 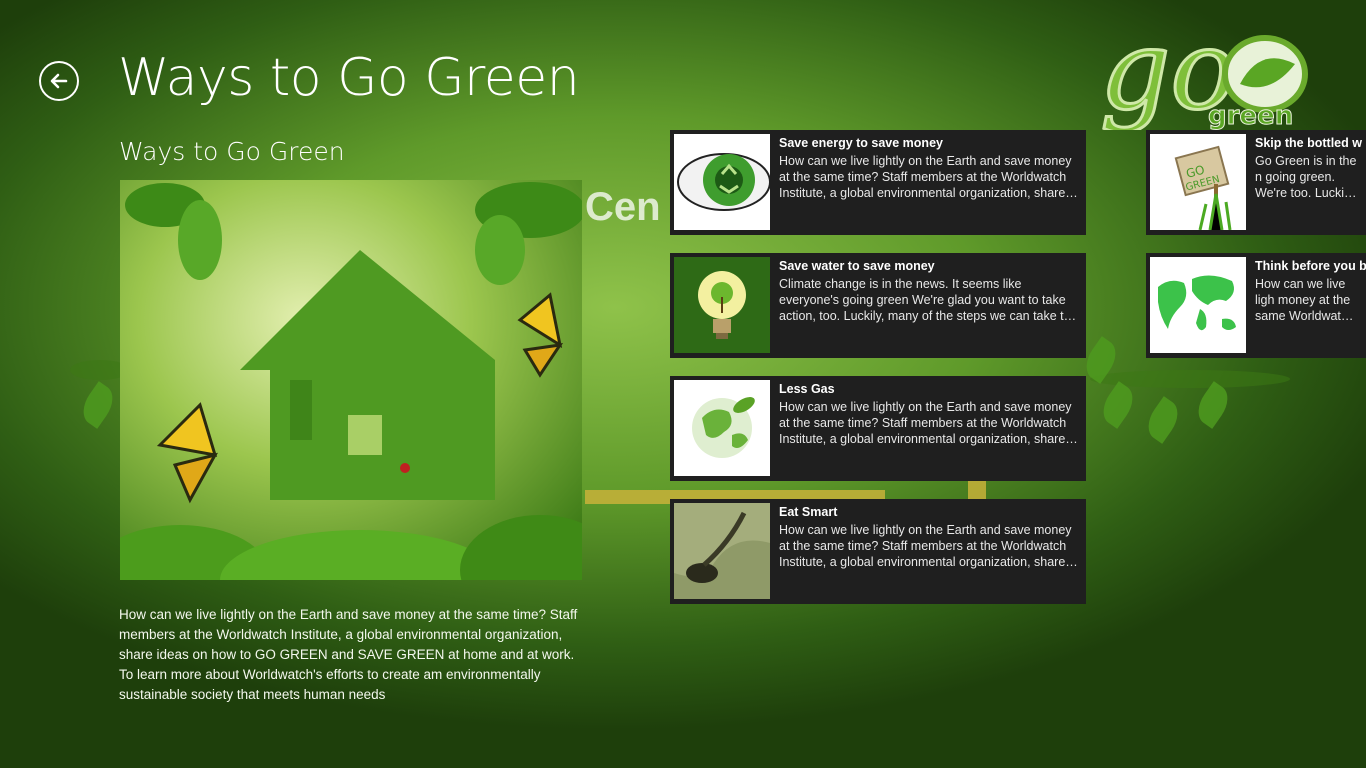 I want to click on tile-title: Save water to save money, so click(x=857, y=266).